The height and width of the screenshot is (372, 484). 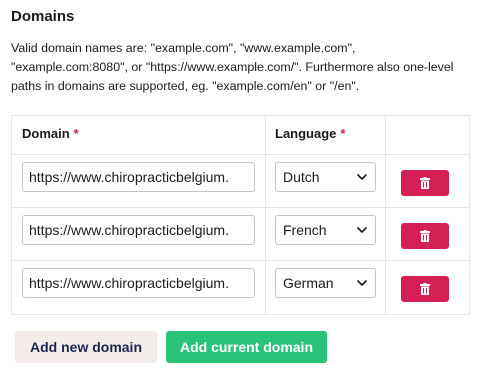 What do you see at coordinates (46, 133) in the screenshot?
I see `header-label: Domain` at bounding box center [46, 133].